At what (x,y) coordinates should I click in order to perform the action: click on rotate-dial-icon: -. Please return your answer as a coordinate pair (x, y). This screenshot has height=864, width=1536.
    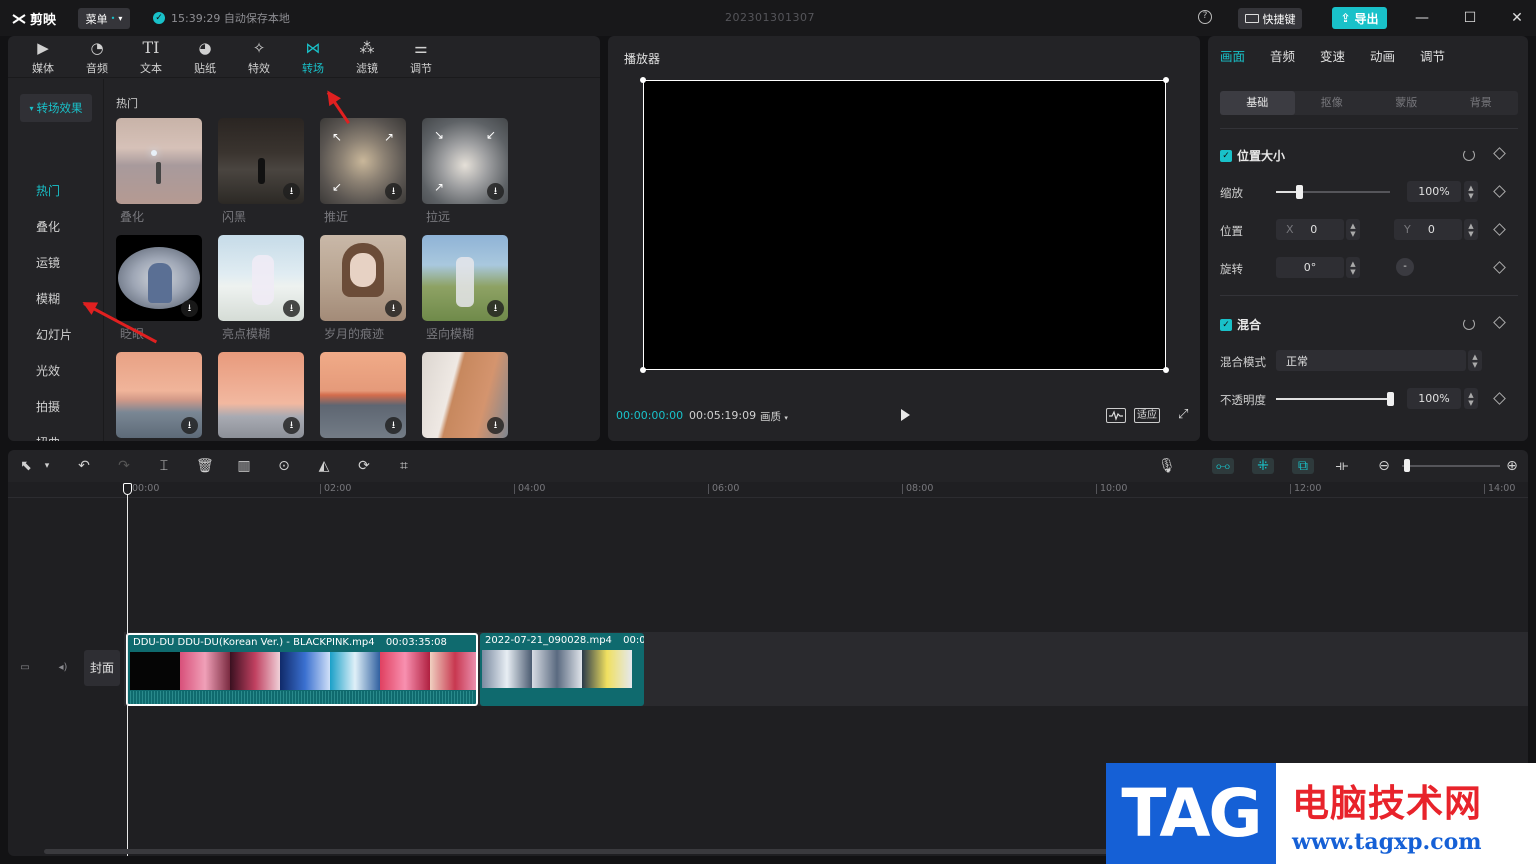
    Looking at the image, I should click on (1405, 267).